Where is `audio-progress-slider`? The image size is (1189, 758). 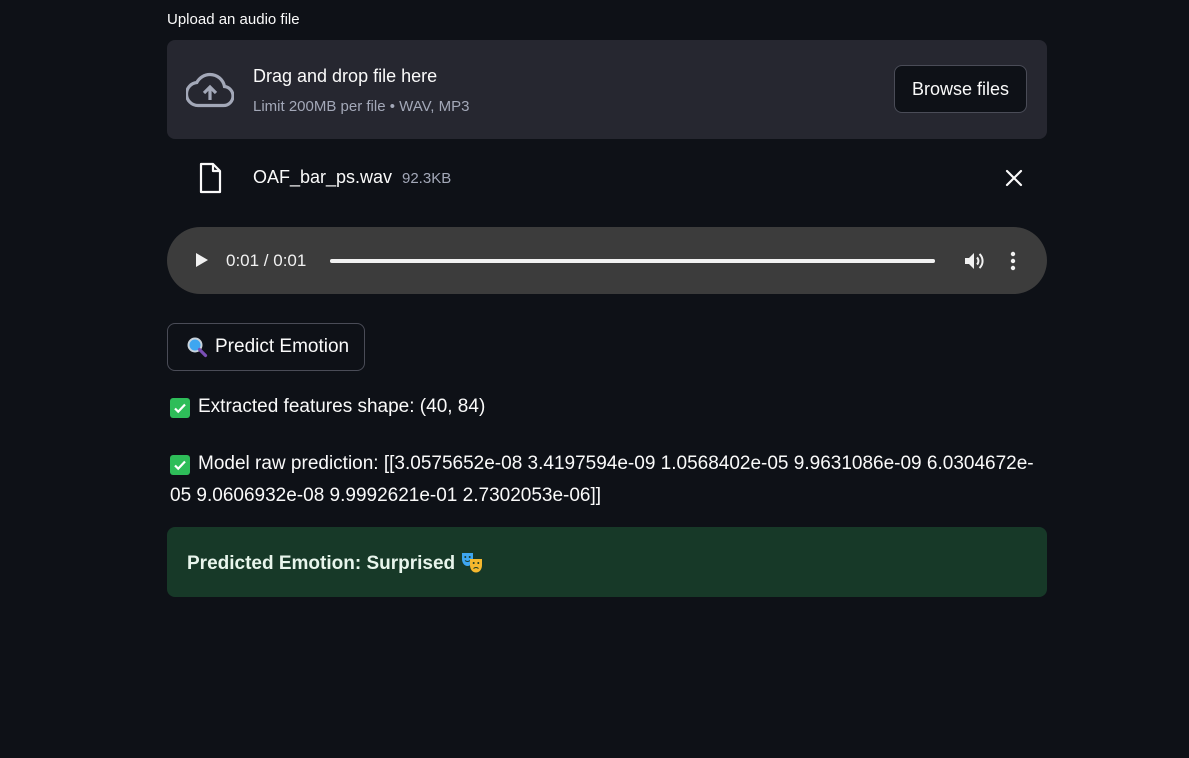
audio-progress-slider is located at coordinates (632, 261).